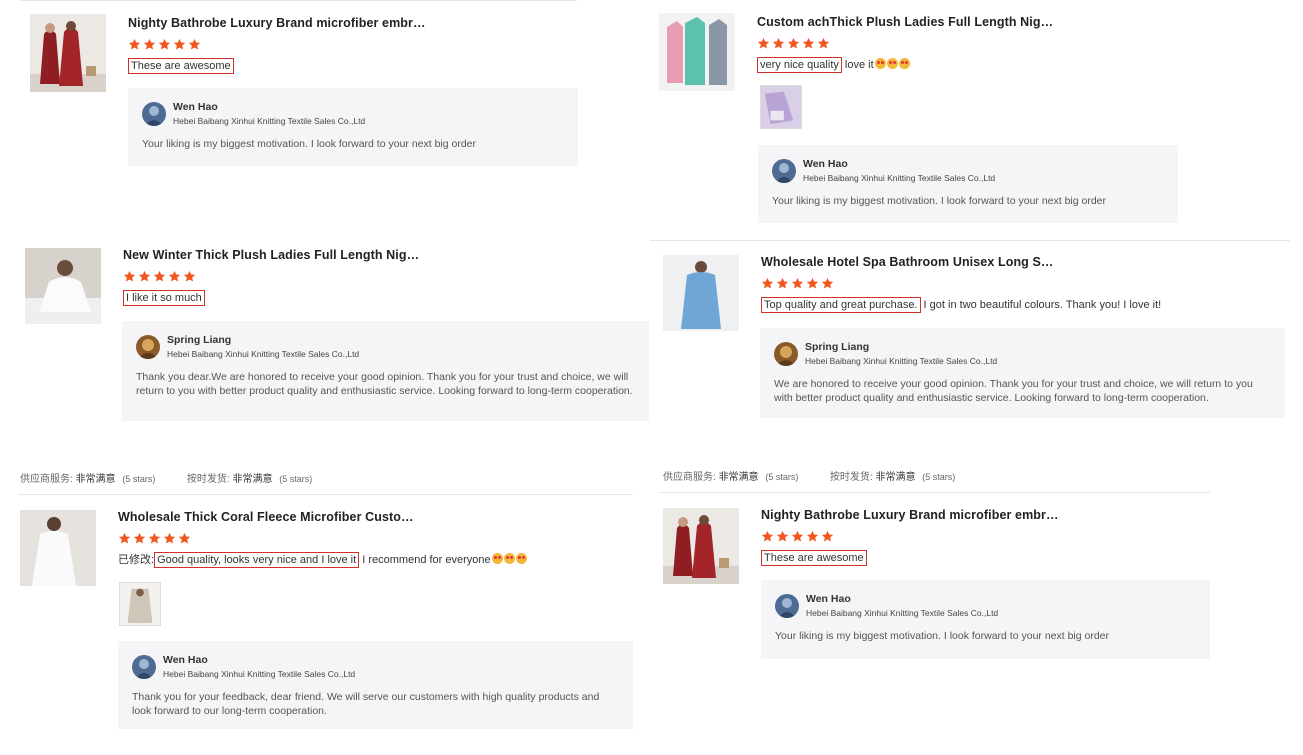 The image size is (1303, 755). I want to click on shipping-value: 非常满意, so click(895, 477).